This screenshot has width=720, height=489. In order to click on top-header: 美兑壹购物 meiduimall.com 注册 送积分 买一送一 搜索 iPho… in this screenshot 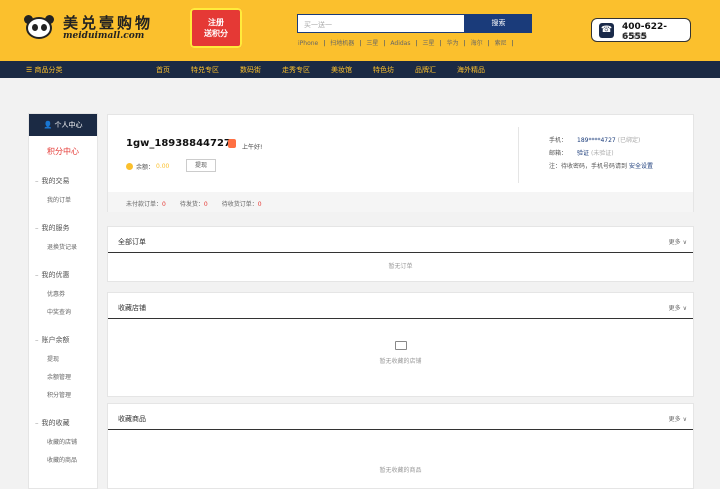, I will do `click(360, 30)`.